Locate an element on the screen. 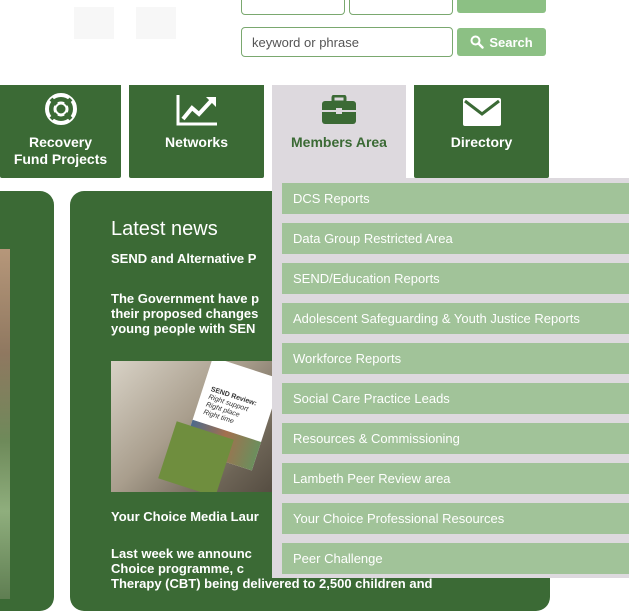  dropdown-item-send-education: SEND/Education Reports is located at coordinates (455, 278).